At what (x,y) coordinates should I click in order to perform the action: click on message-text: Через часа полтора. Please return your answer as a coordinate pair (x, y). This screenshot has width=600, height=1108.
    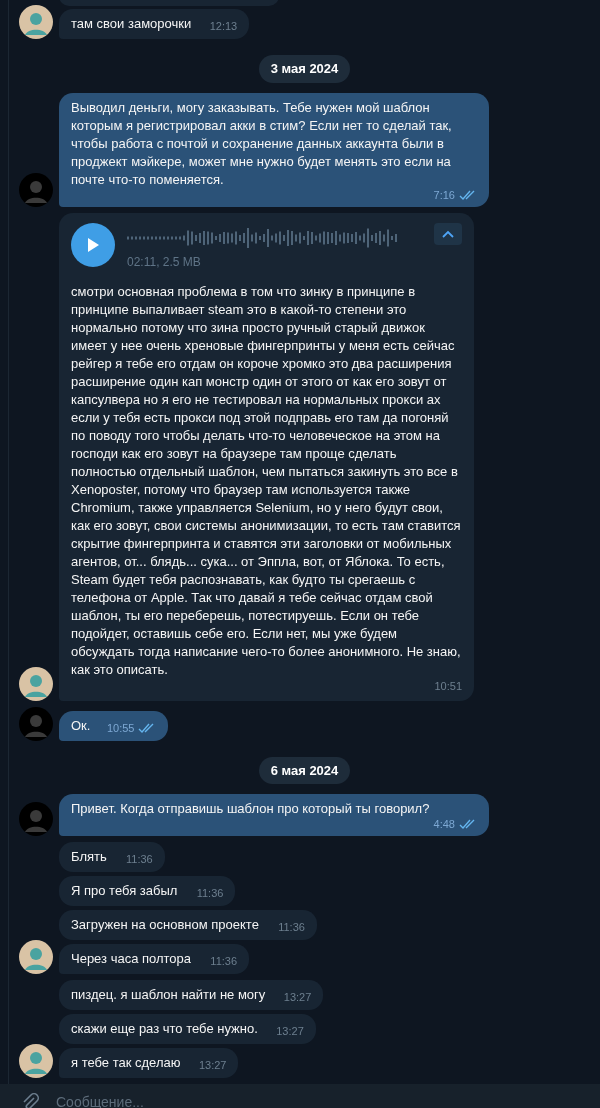
    Looking at the image, I should click on (131, 958).